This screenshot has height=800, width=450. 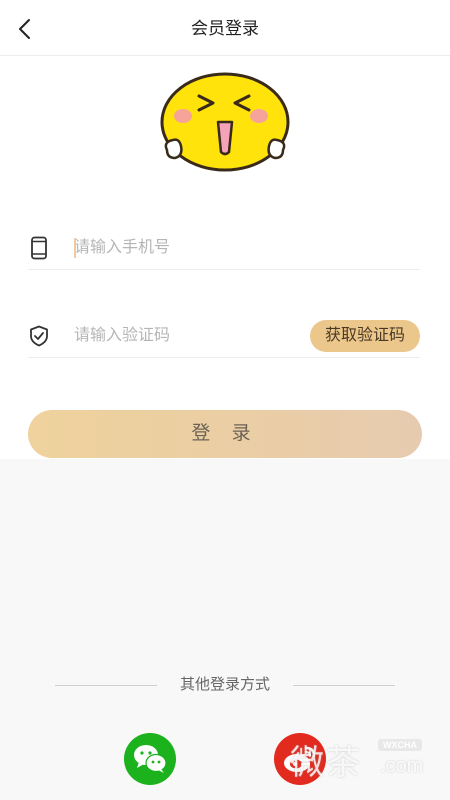 I want to click on header-bar: 会员登录, so click(x=225, y=28).